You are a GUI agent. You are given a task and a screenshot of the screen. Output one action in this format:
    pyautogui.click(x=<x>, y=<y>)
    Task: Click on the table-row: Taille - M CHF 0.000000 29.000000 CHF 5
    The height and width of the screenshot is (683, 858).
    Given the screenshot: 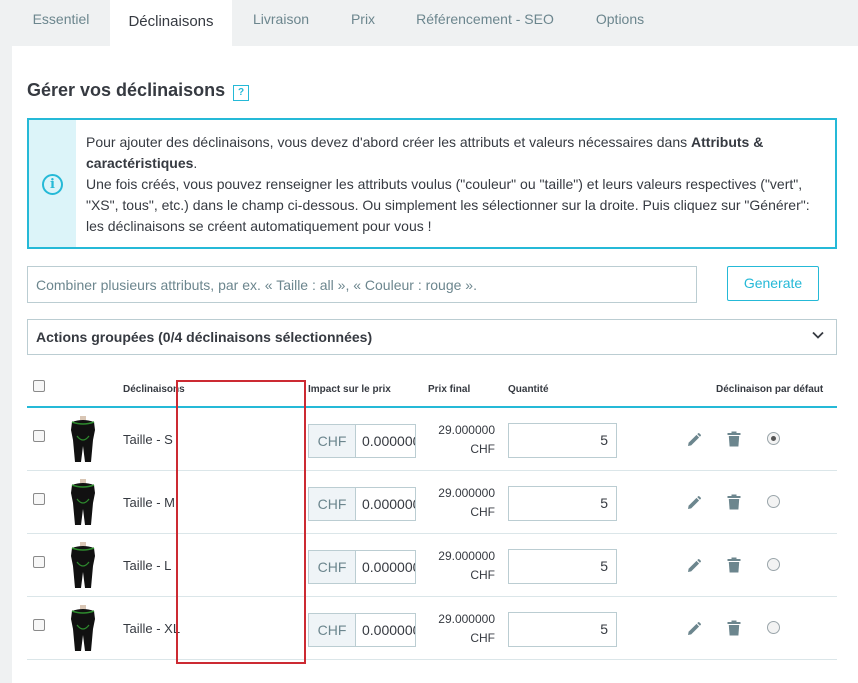 What is the action you would take?
    pyautogui.click(x=432, y=502)
    